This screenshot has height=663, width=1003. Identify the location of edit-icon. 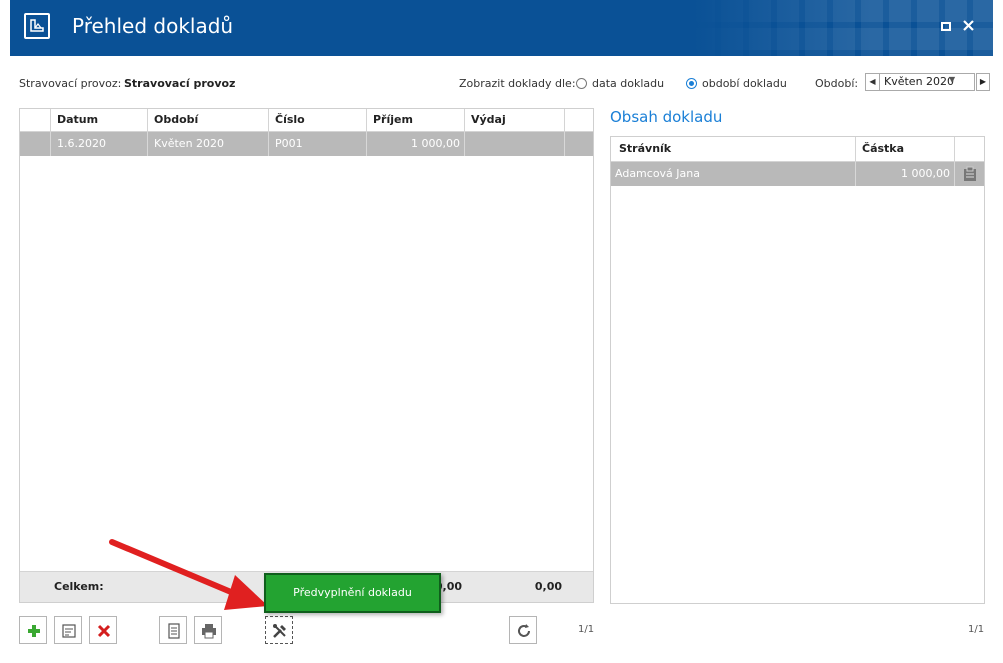
(69, 631).